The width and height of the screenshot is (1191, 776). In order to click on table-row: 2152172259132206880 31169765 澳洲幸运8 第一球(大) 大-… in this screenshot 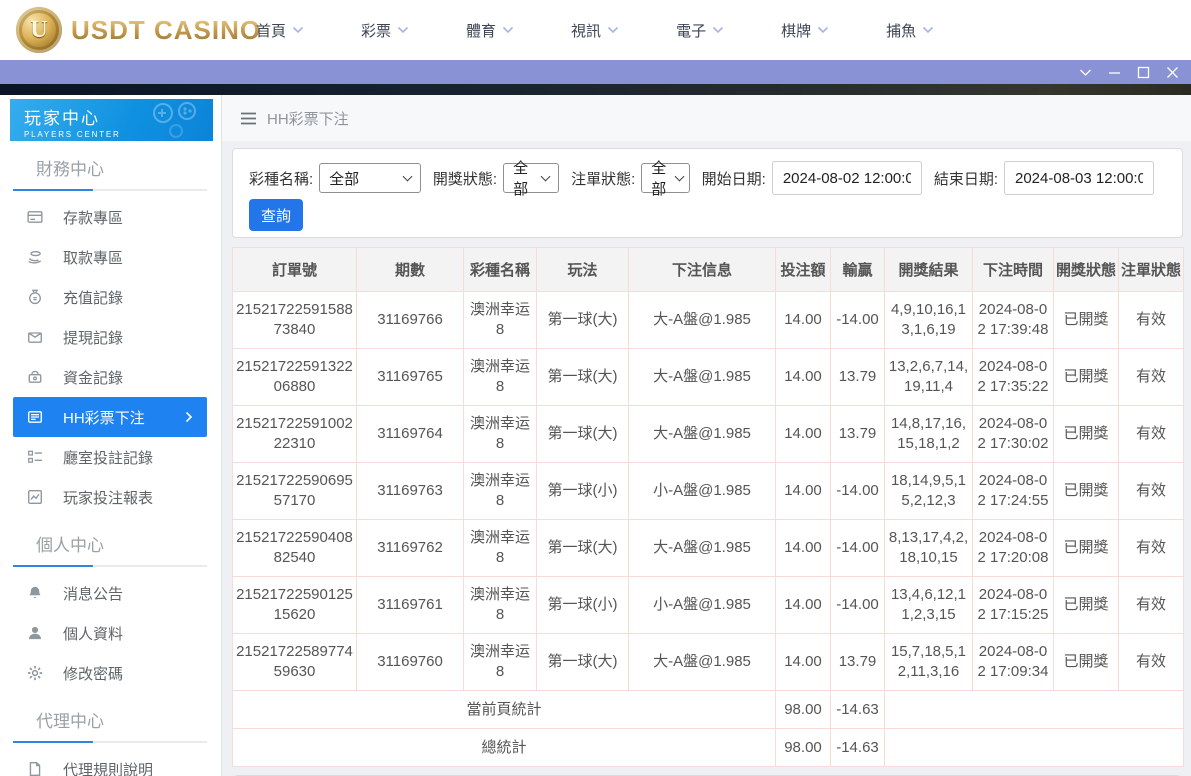, I will do `click(708, 377)`.